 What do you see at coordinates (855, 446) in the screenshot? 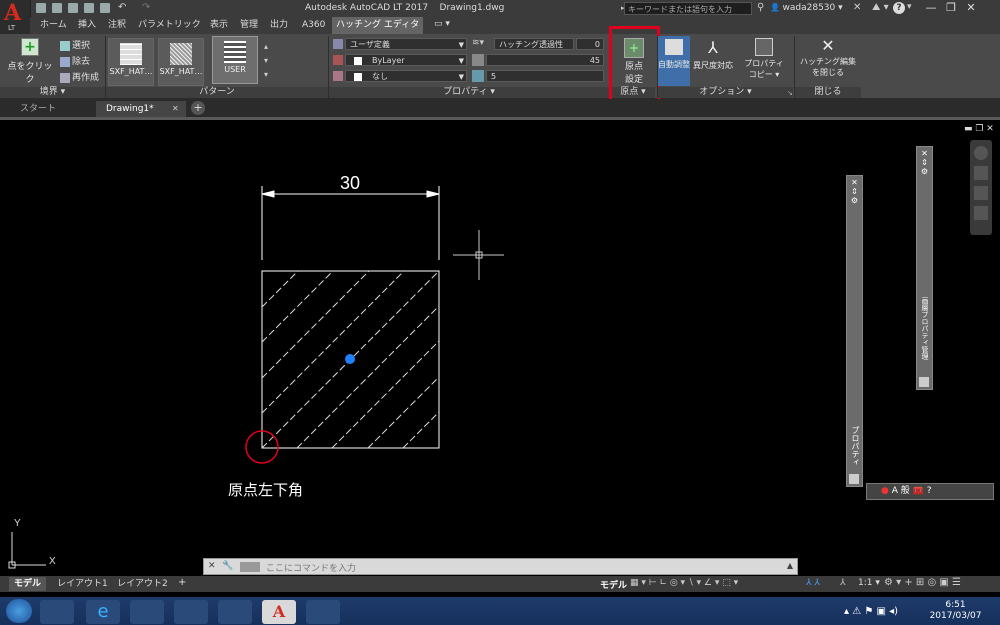
I see `properties-palette-title: プロパティ` at bounding box center [855, 446].